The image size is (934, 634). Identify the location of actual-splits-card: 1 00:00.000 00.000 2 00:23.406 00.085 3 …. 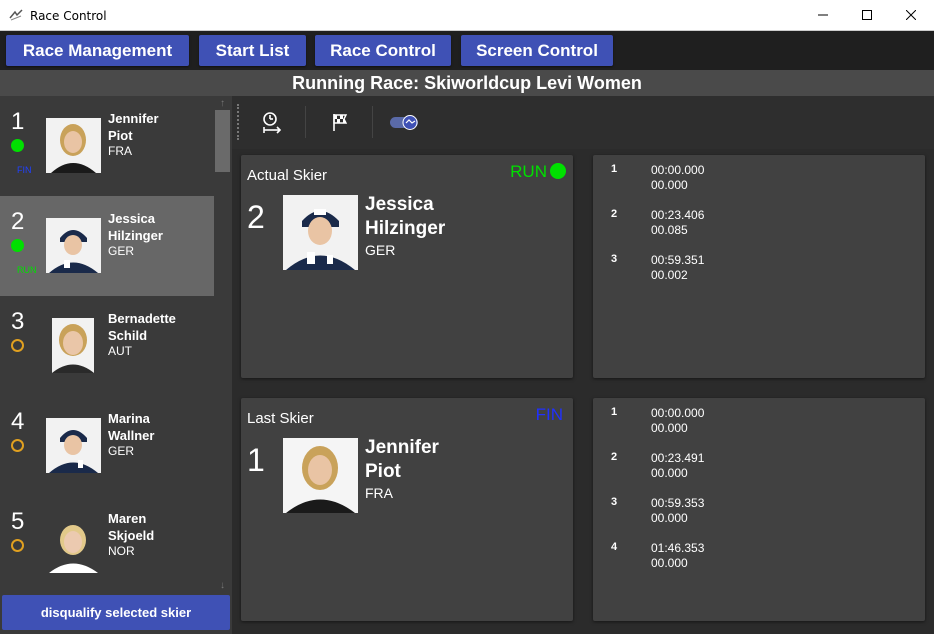
(759, 266).